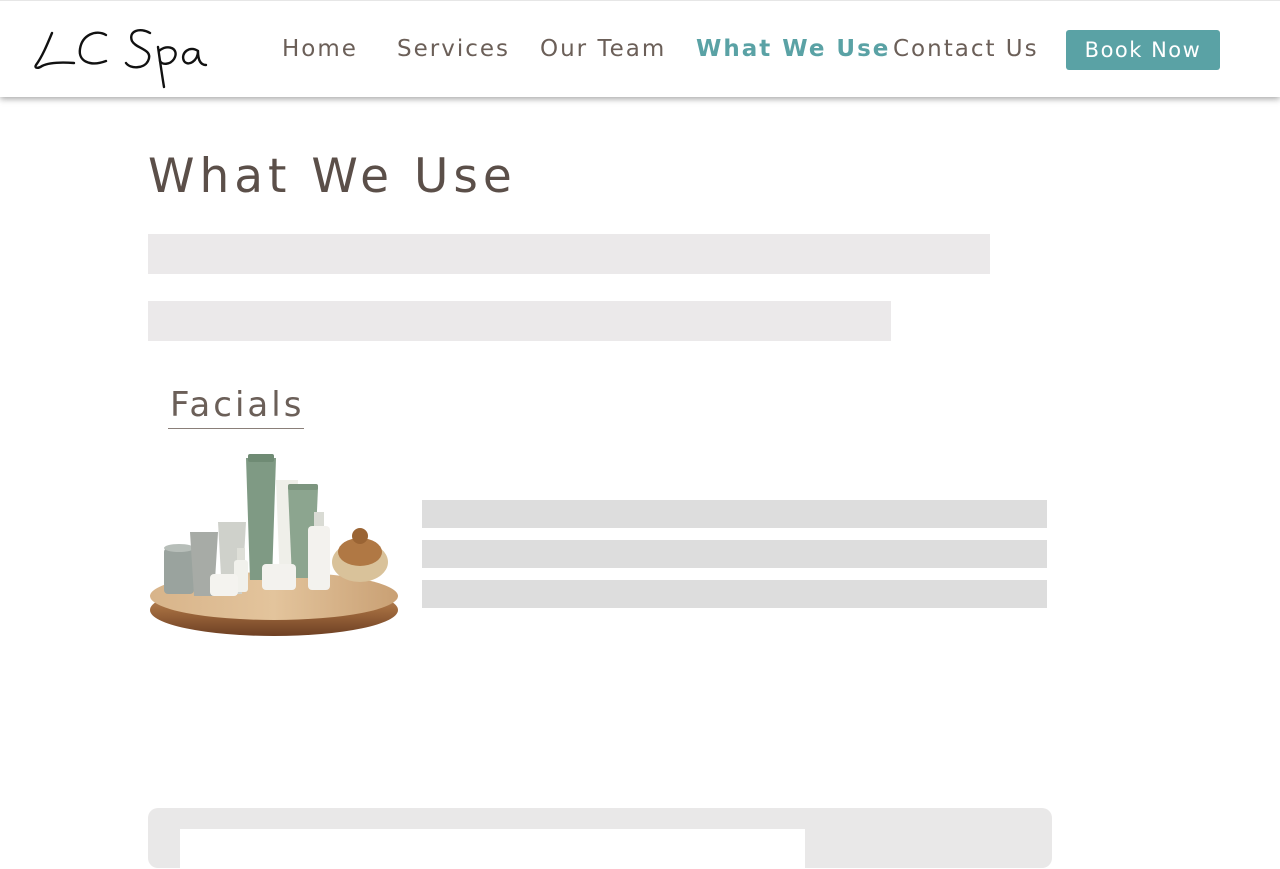  Describe the element at coordinates (492, 849) in the screenshot. I see `bottom-card-content-placeholder` at that location.